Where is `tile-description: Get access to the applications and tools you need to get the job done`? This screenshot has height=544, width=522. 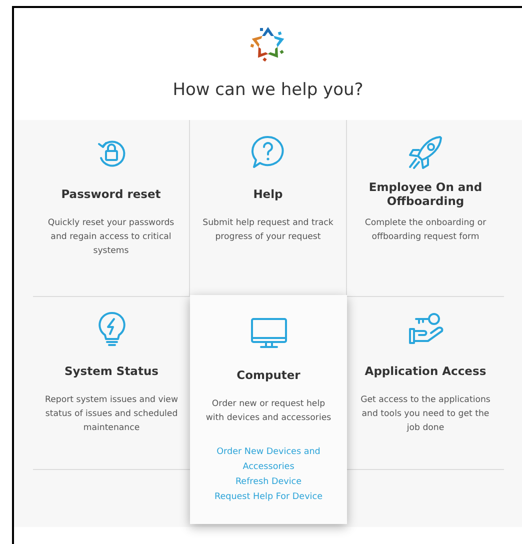 tile-description: Get access to the applications and tools you need to get the job done is located at coordinates (426, 414).